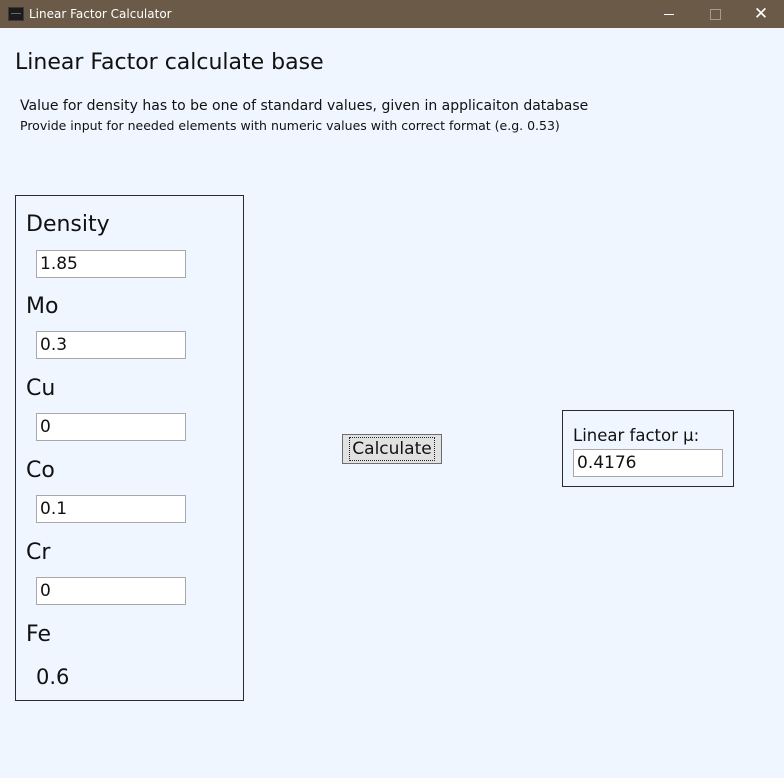 The height and width of the screenshot is (778, 784). What do you see at coordinates (41, 388) in the screenshot?
I see `cu-label: Cu` at bounding box center [41, 388].